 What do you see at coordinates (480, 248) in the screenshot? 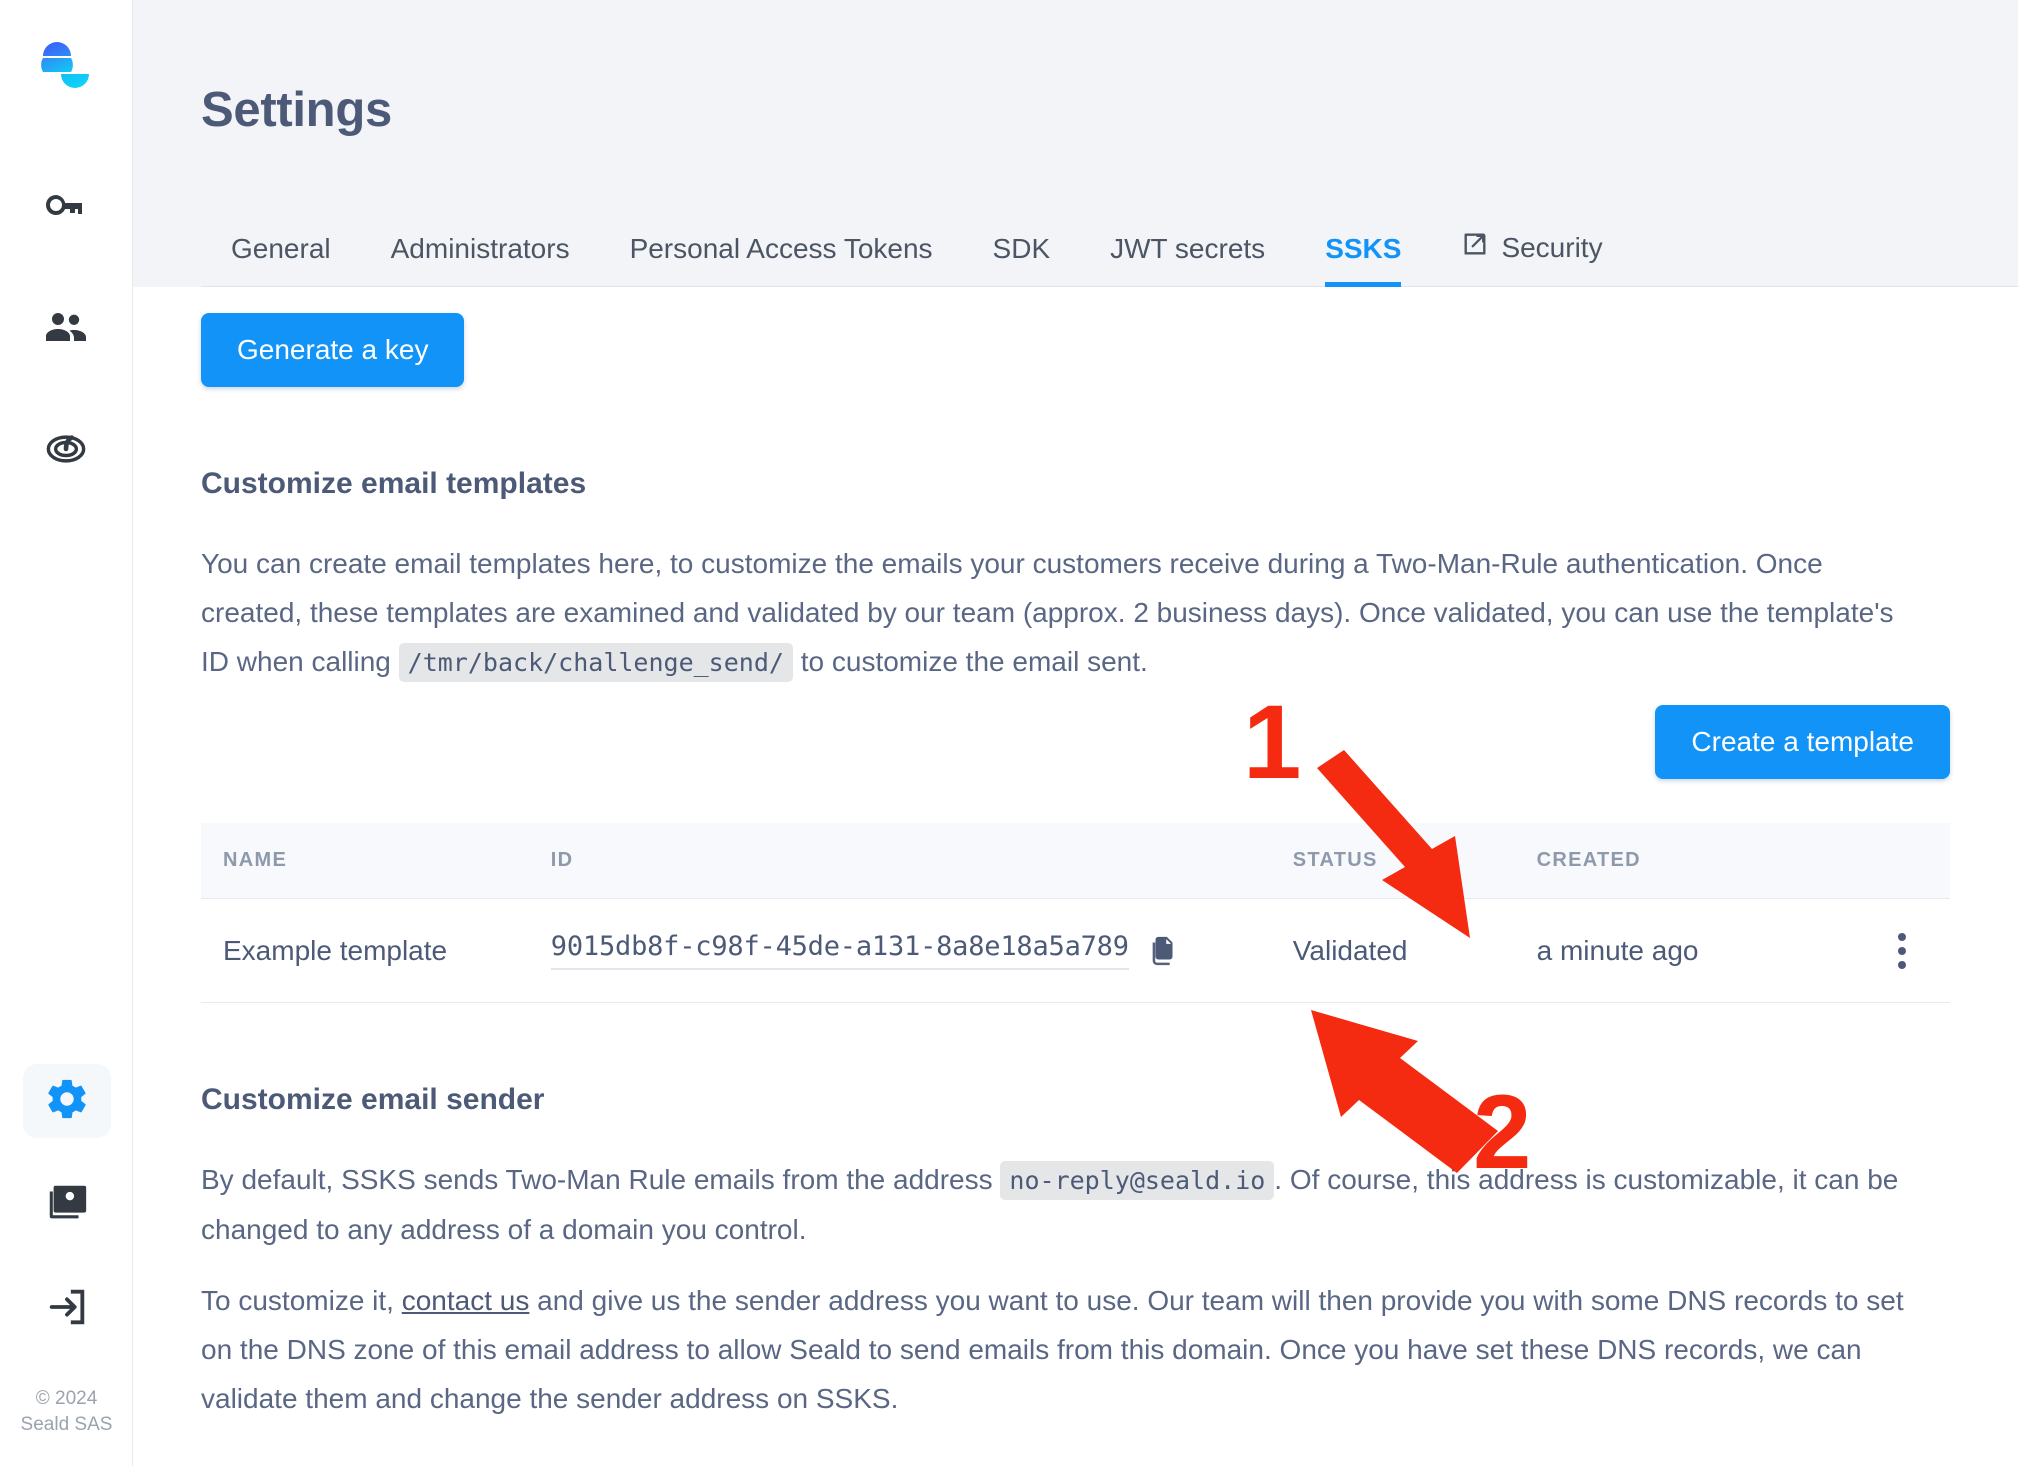
I see `tab-administrators-label: Administrators` at bounding box center [480, 248].